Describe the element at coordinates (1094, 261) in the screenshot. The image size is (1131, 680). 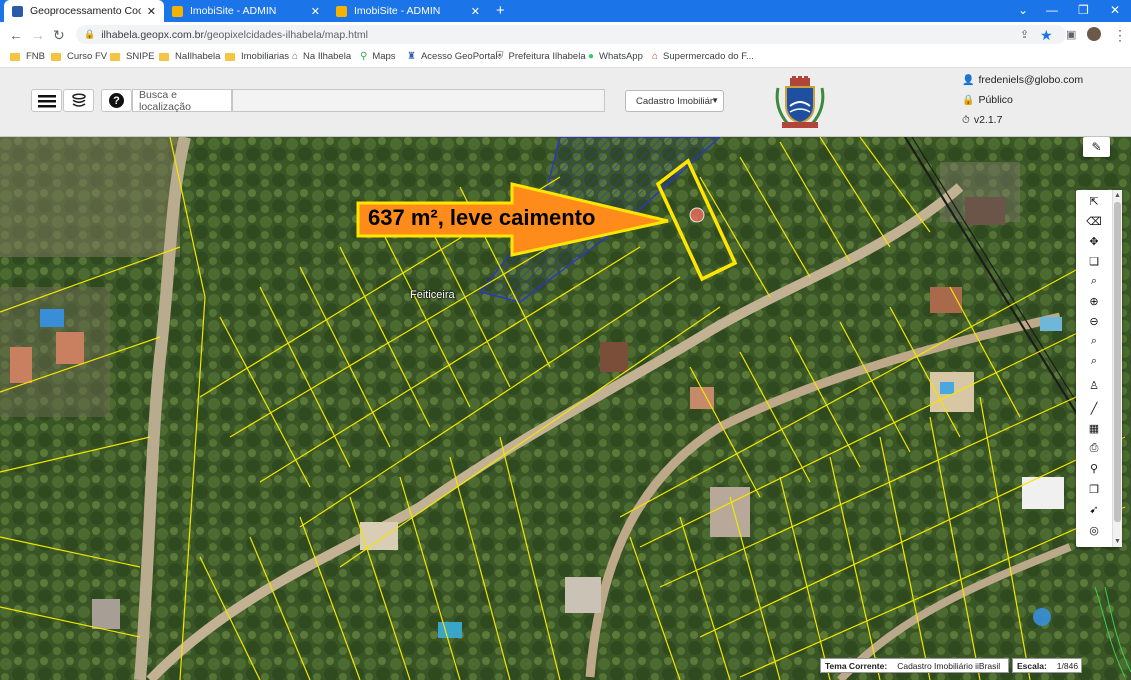
I see `layers-query-tool: ❏` at that location.